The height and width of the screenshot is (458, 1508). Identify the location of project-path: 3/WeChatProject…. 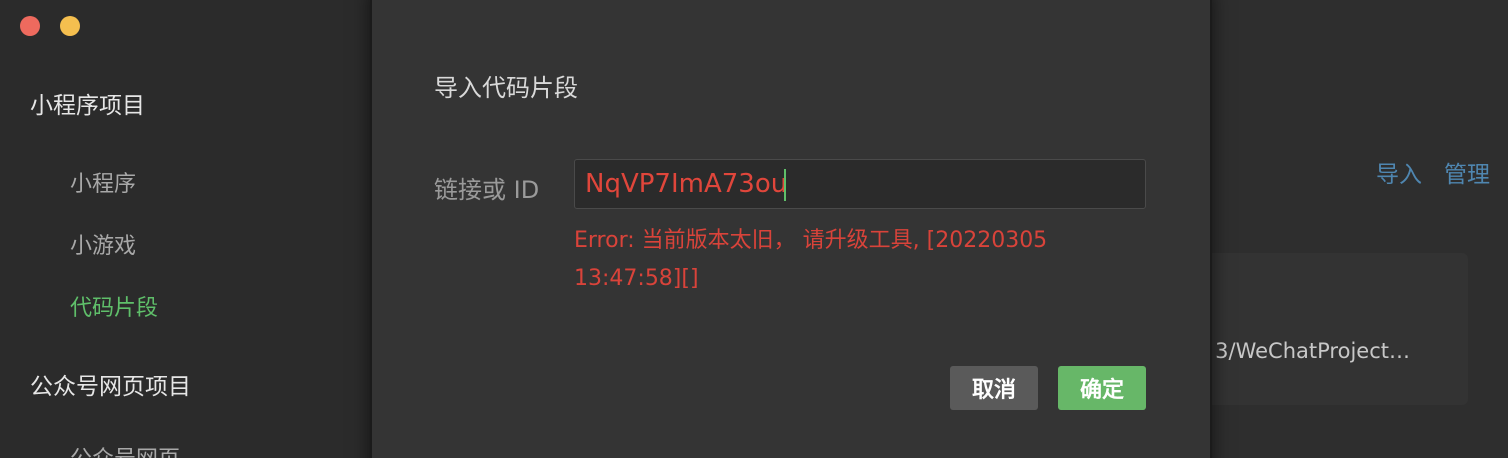
(1312, 351).